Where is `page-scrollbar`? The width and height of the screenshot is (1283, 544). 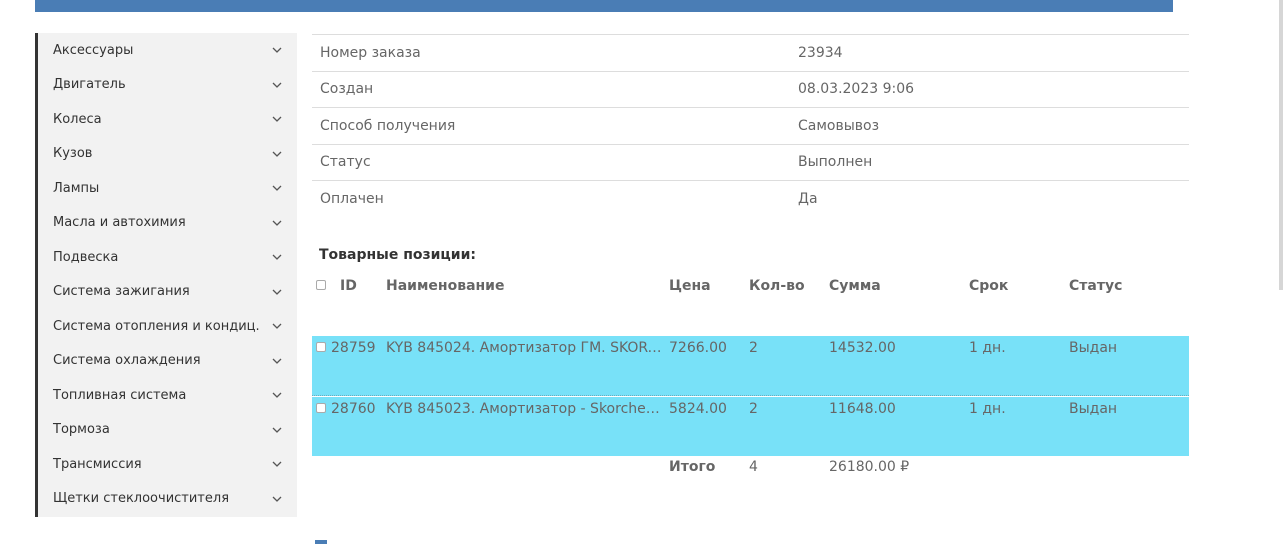
page-scrollbar is located at coordinates (1281, 145).